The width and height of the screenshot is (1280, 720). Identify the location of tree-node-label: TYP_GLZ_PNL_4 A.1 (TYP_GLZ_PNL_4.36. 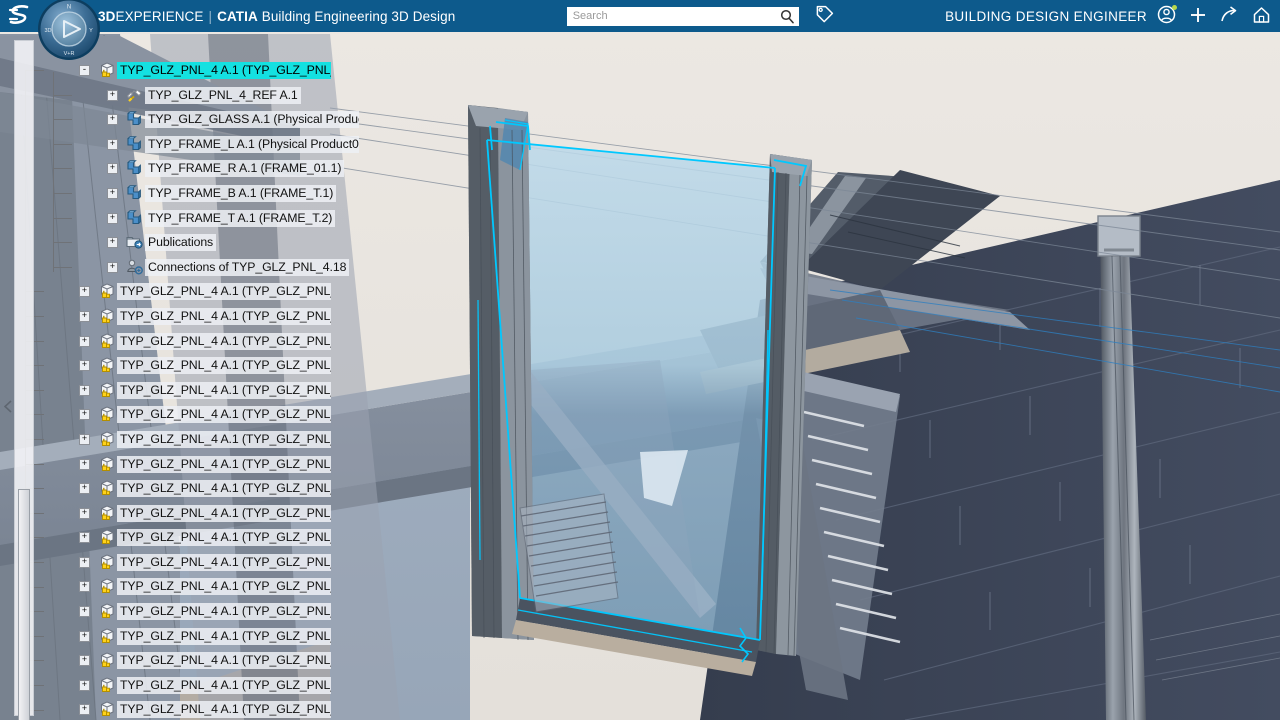
(224, 710).